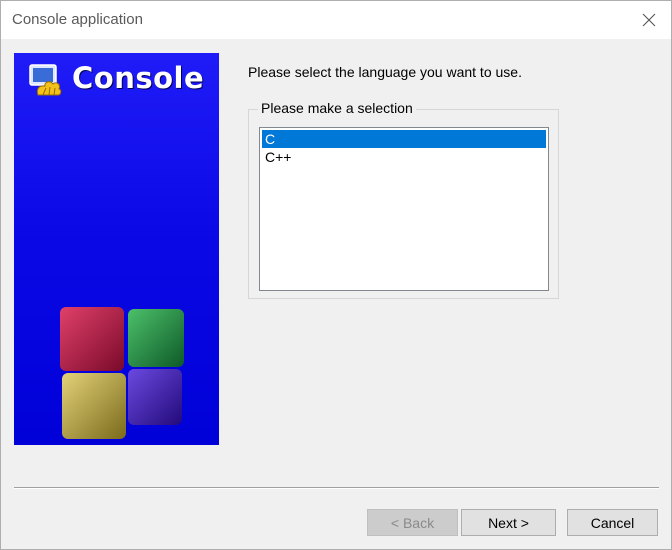 This screenshot has height=550, width=672. What do you see at coordinates (404, 209) in the screenshot?
I see `language-listbox: C C++` at bounding box center [404, 209].